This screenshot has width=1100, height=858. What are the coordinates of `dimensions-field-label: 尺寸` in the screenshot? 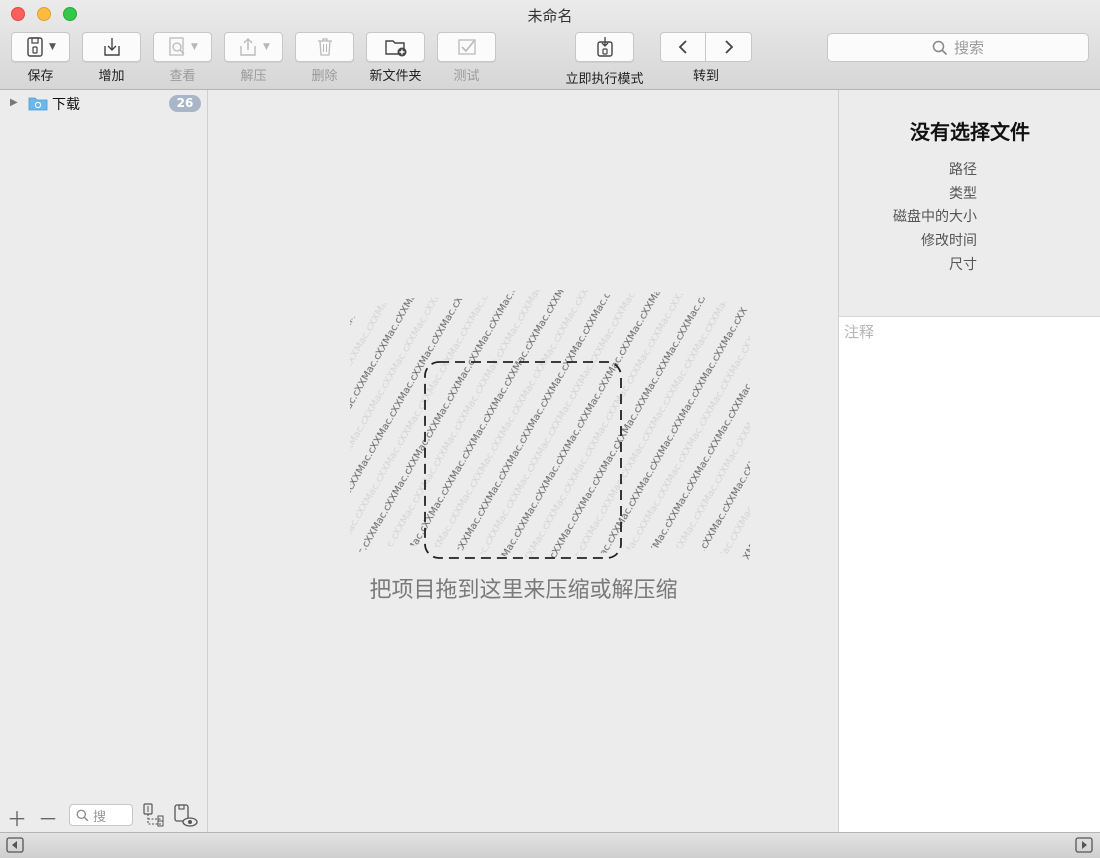 It's located at (963, 265).